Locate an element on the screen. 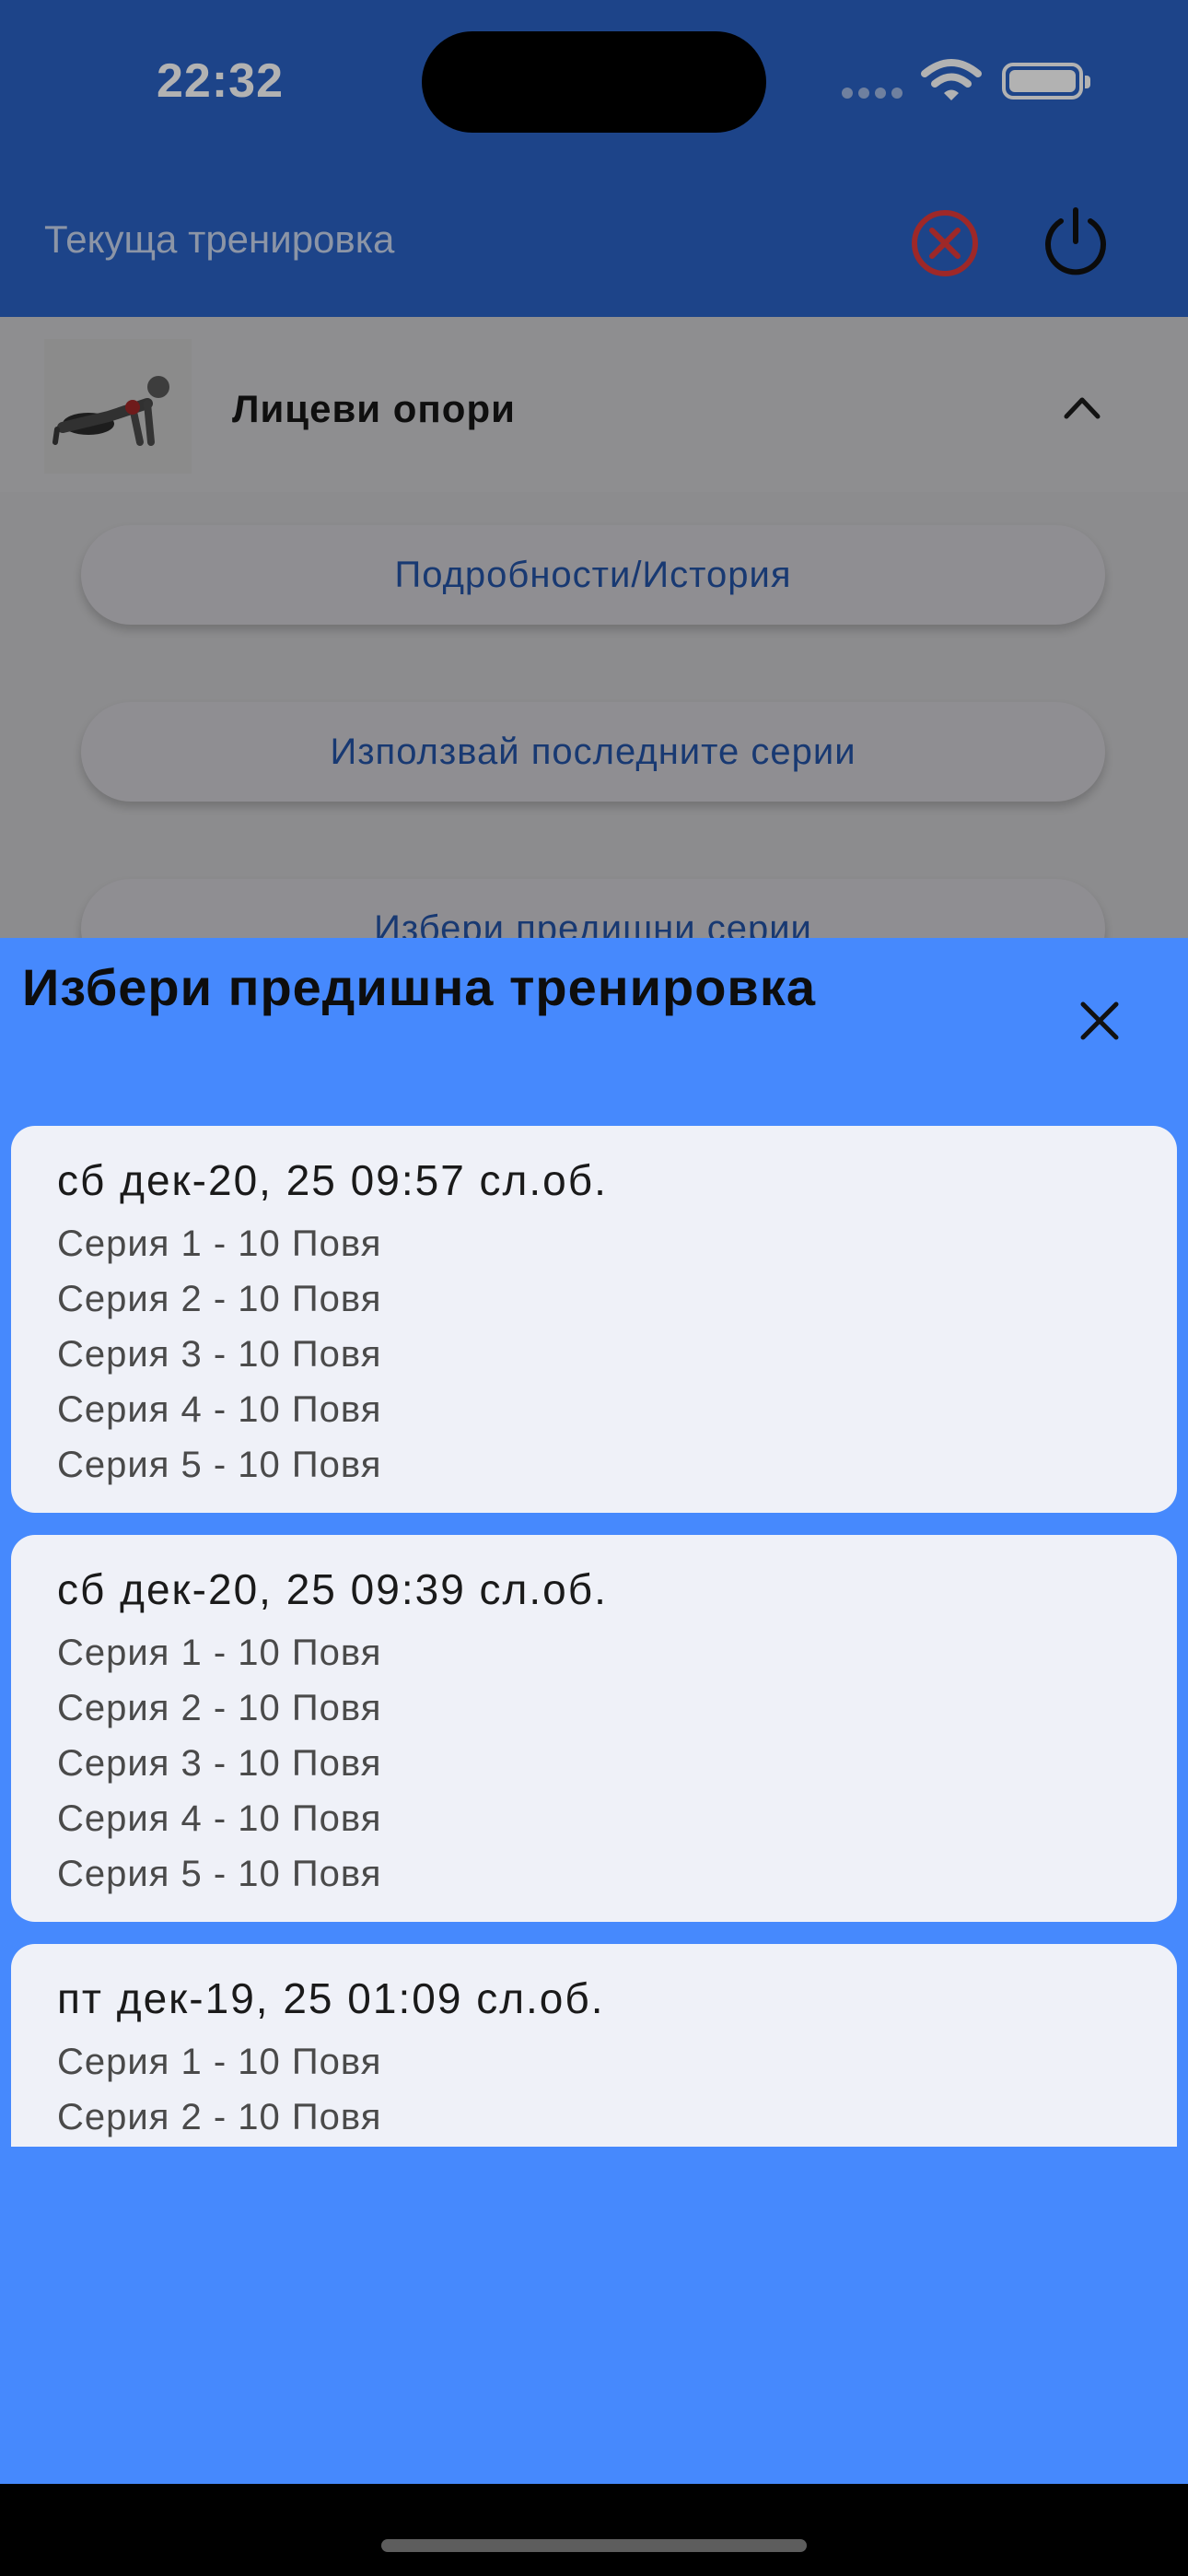 This screenshot has height=2576, width=1188. bottom-safe-area is located at coordinates (594, 2530).